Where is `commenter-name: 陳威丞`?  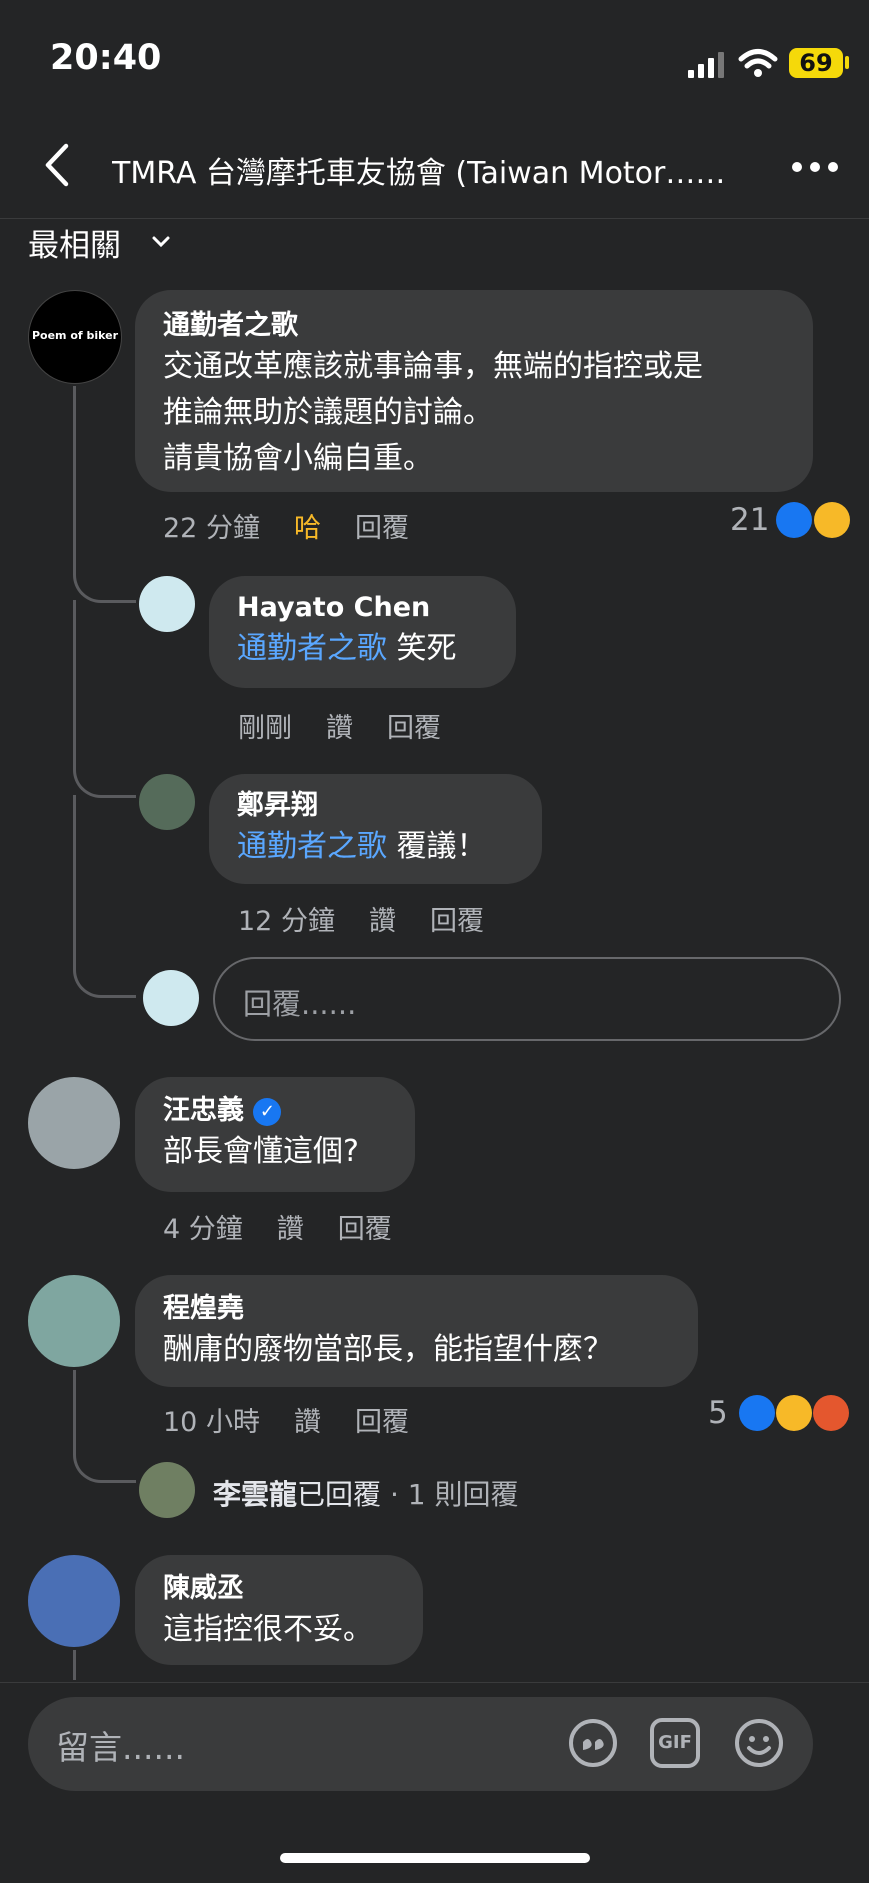
commenter-name: 陳威丞 is located at coordinates (279, 1589).